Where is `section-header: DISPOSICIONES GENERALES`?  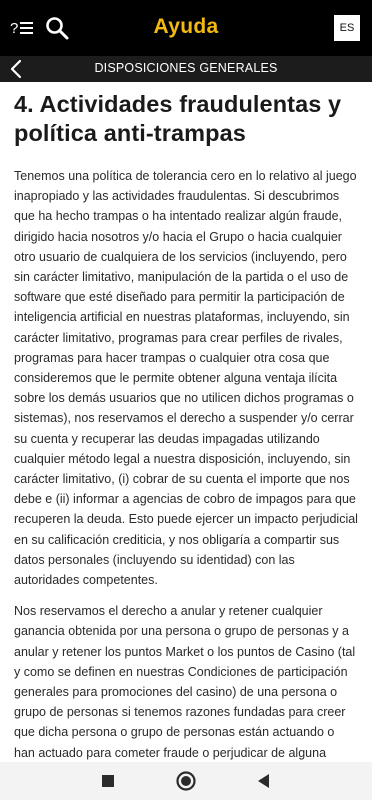 section-header: DISPOSICIONES GENERALES is located at coordinates (186, 69).